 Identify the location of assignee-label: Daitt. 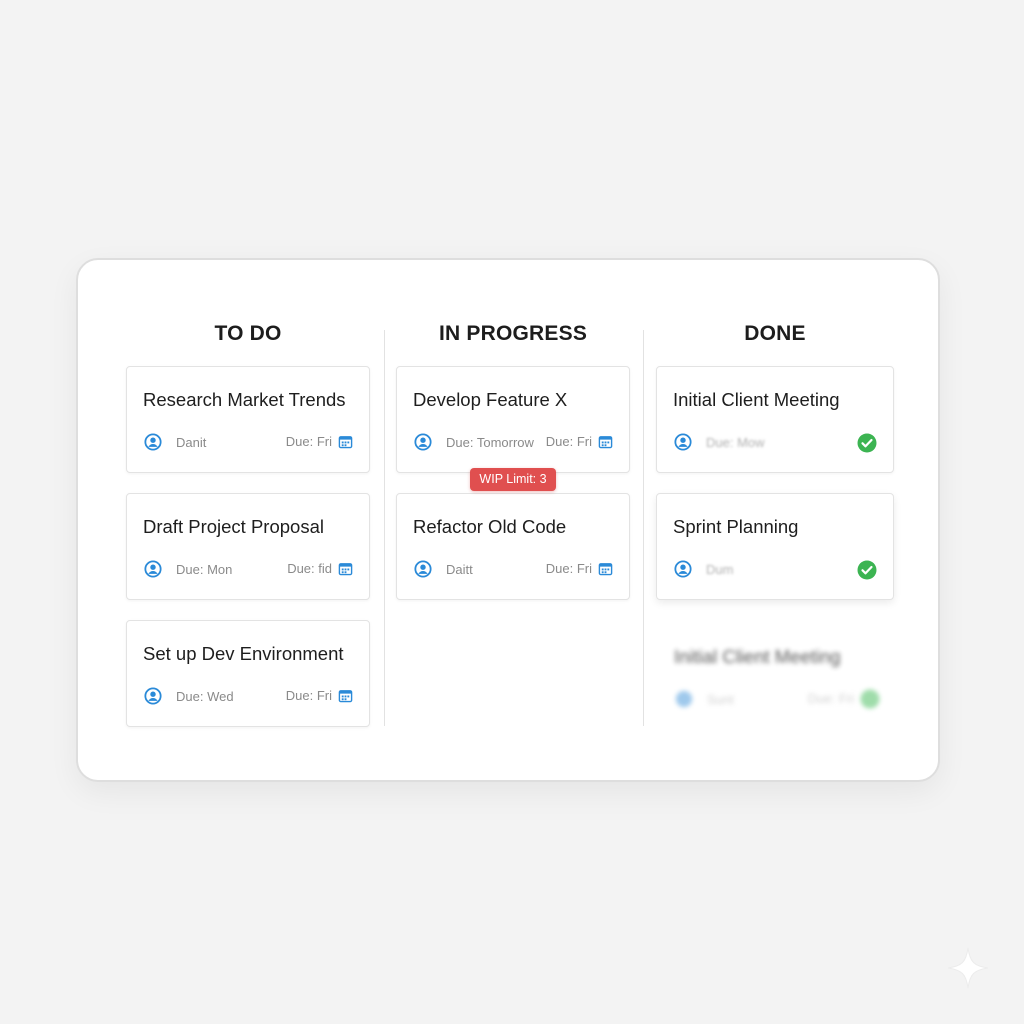
(459, 569).